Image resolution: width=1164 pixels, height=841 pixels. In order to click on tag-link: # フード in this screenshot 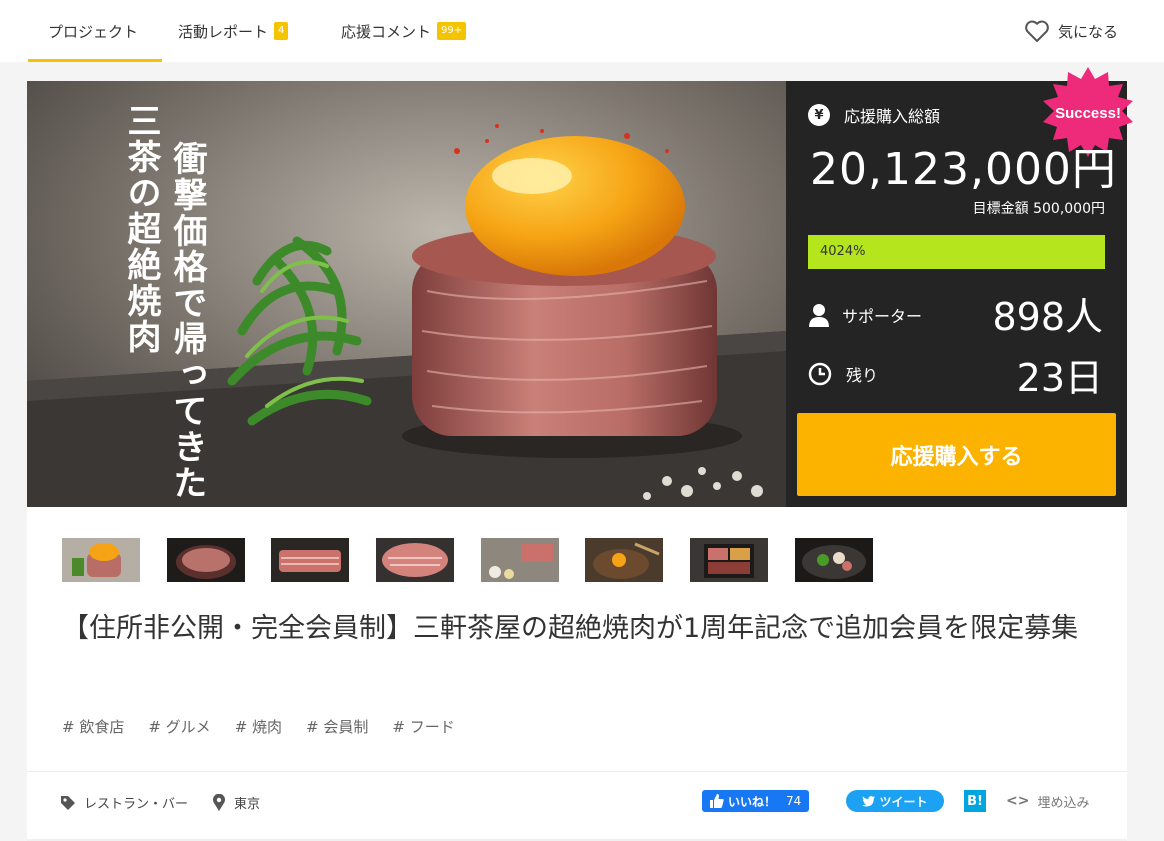, I will do `click(423, 726)`.